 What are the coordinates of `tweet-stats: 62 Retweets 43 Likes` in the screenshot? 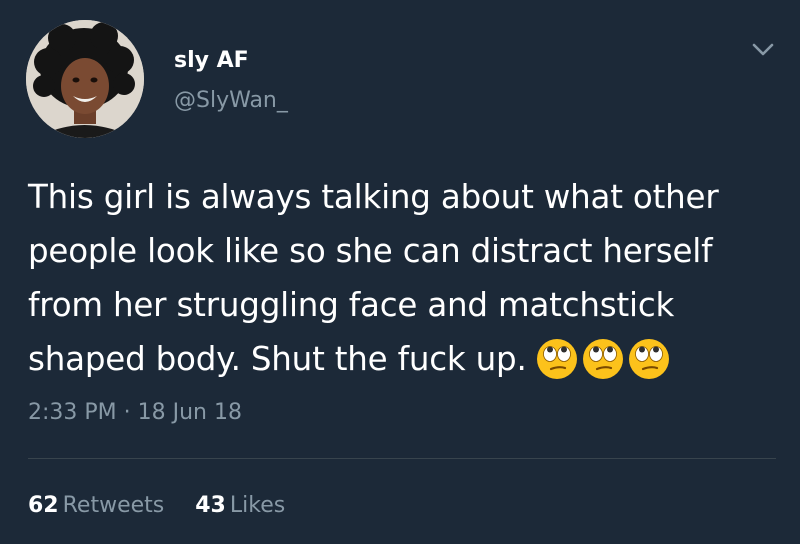 It's located at (168, 505).